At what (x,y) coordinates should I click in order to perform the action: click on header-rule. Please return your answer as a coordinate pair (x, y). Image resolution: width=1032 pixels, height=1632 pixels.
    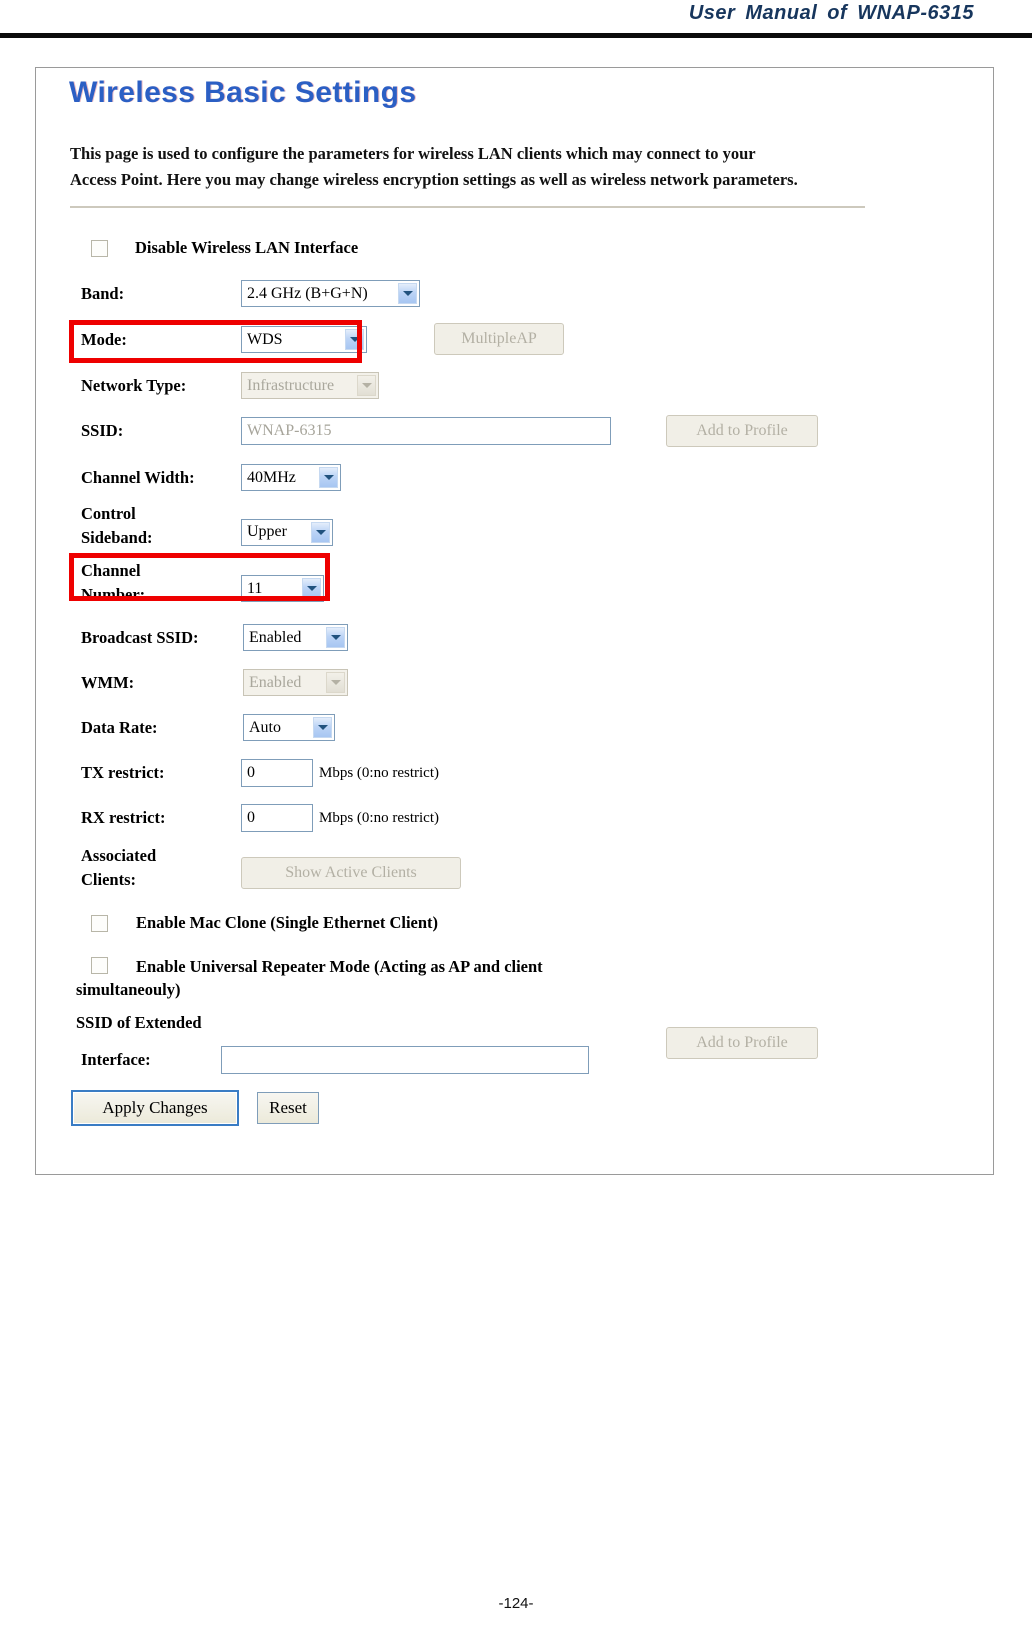
    Looking at the image, I should click on (516, 35).